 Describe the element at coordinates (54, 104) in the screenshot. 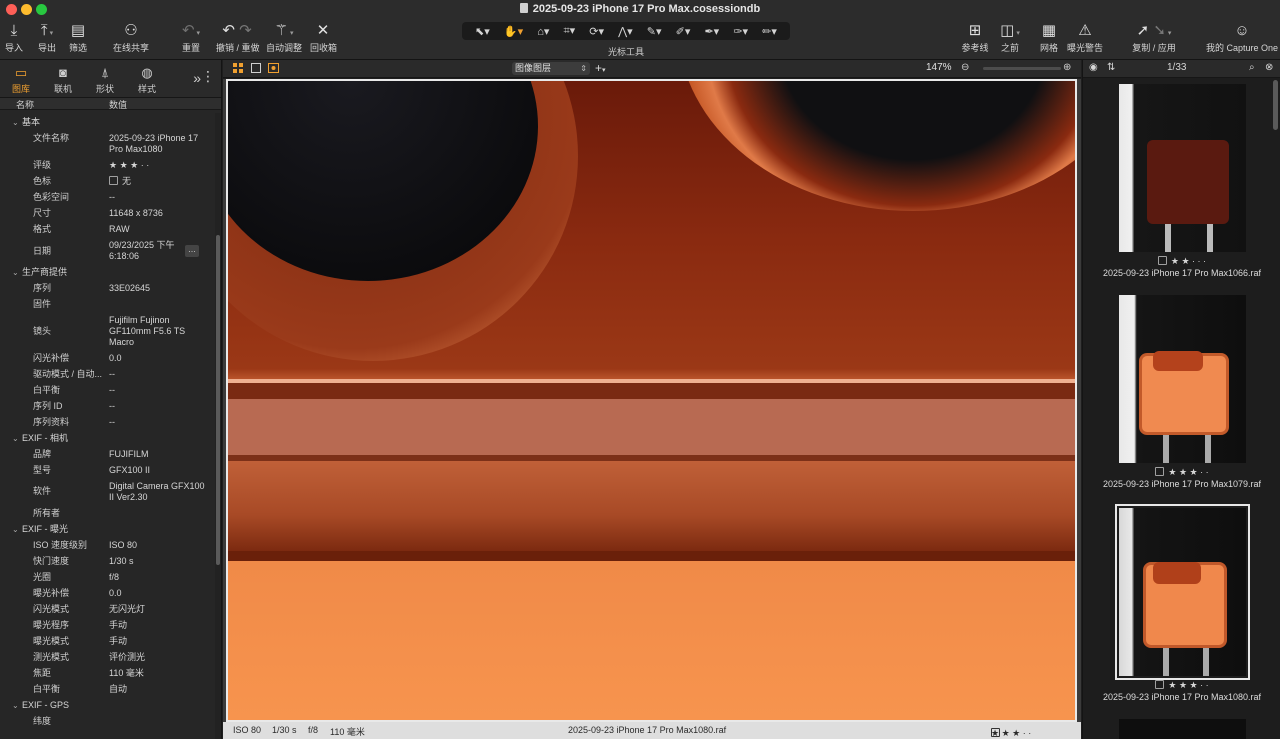

I see `column-name-header: 名称` at that location.